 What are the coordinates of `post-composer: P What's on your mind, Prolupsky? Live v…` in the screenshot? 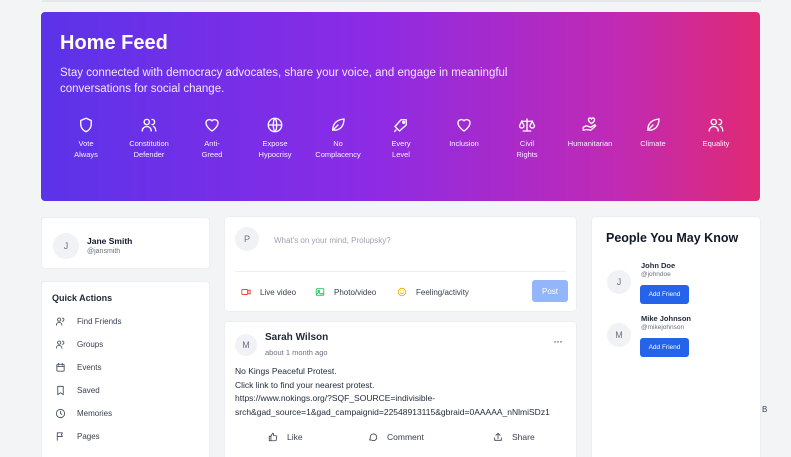 It's located at (400, 264).